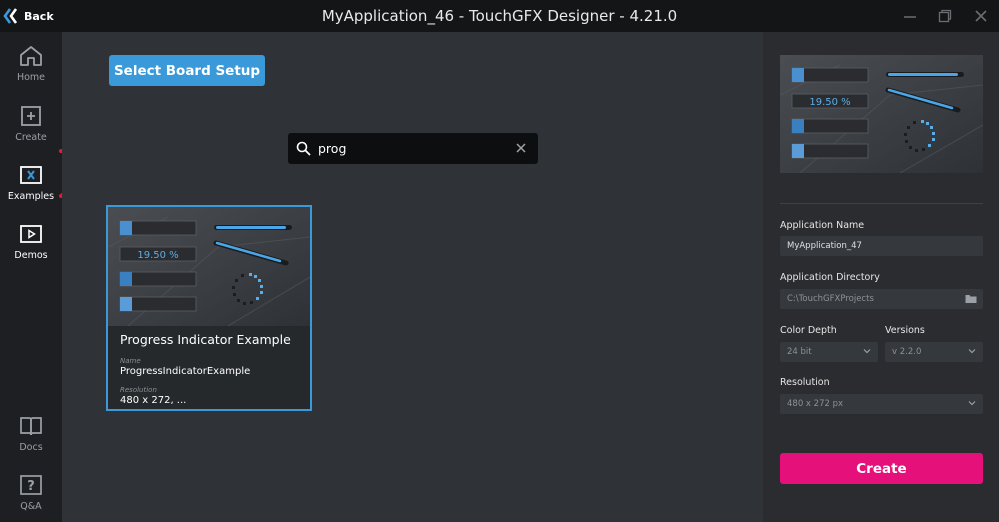 The height and width of the screenshot is (522, 999). I want to click on sidebar-item-home: Home, so click(31, 66).